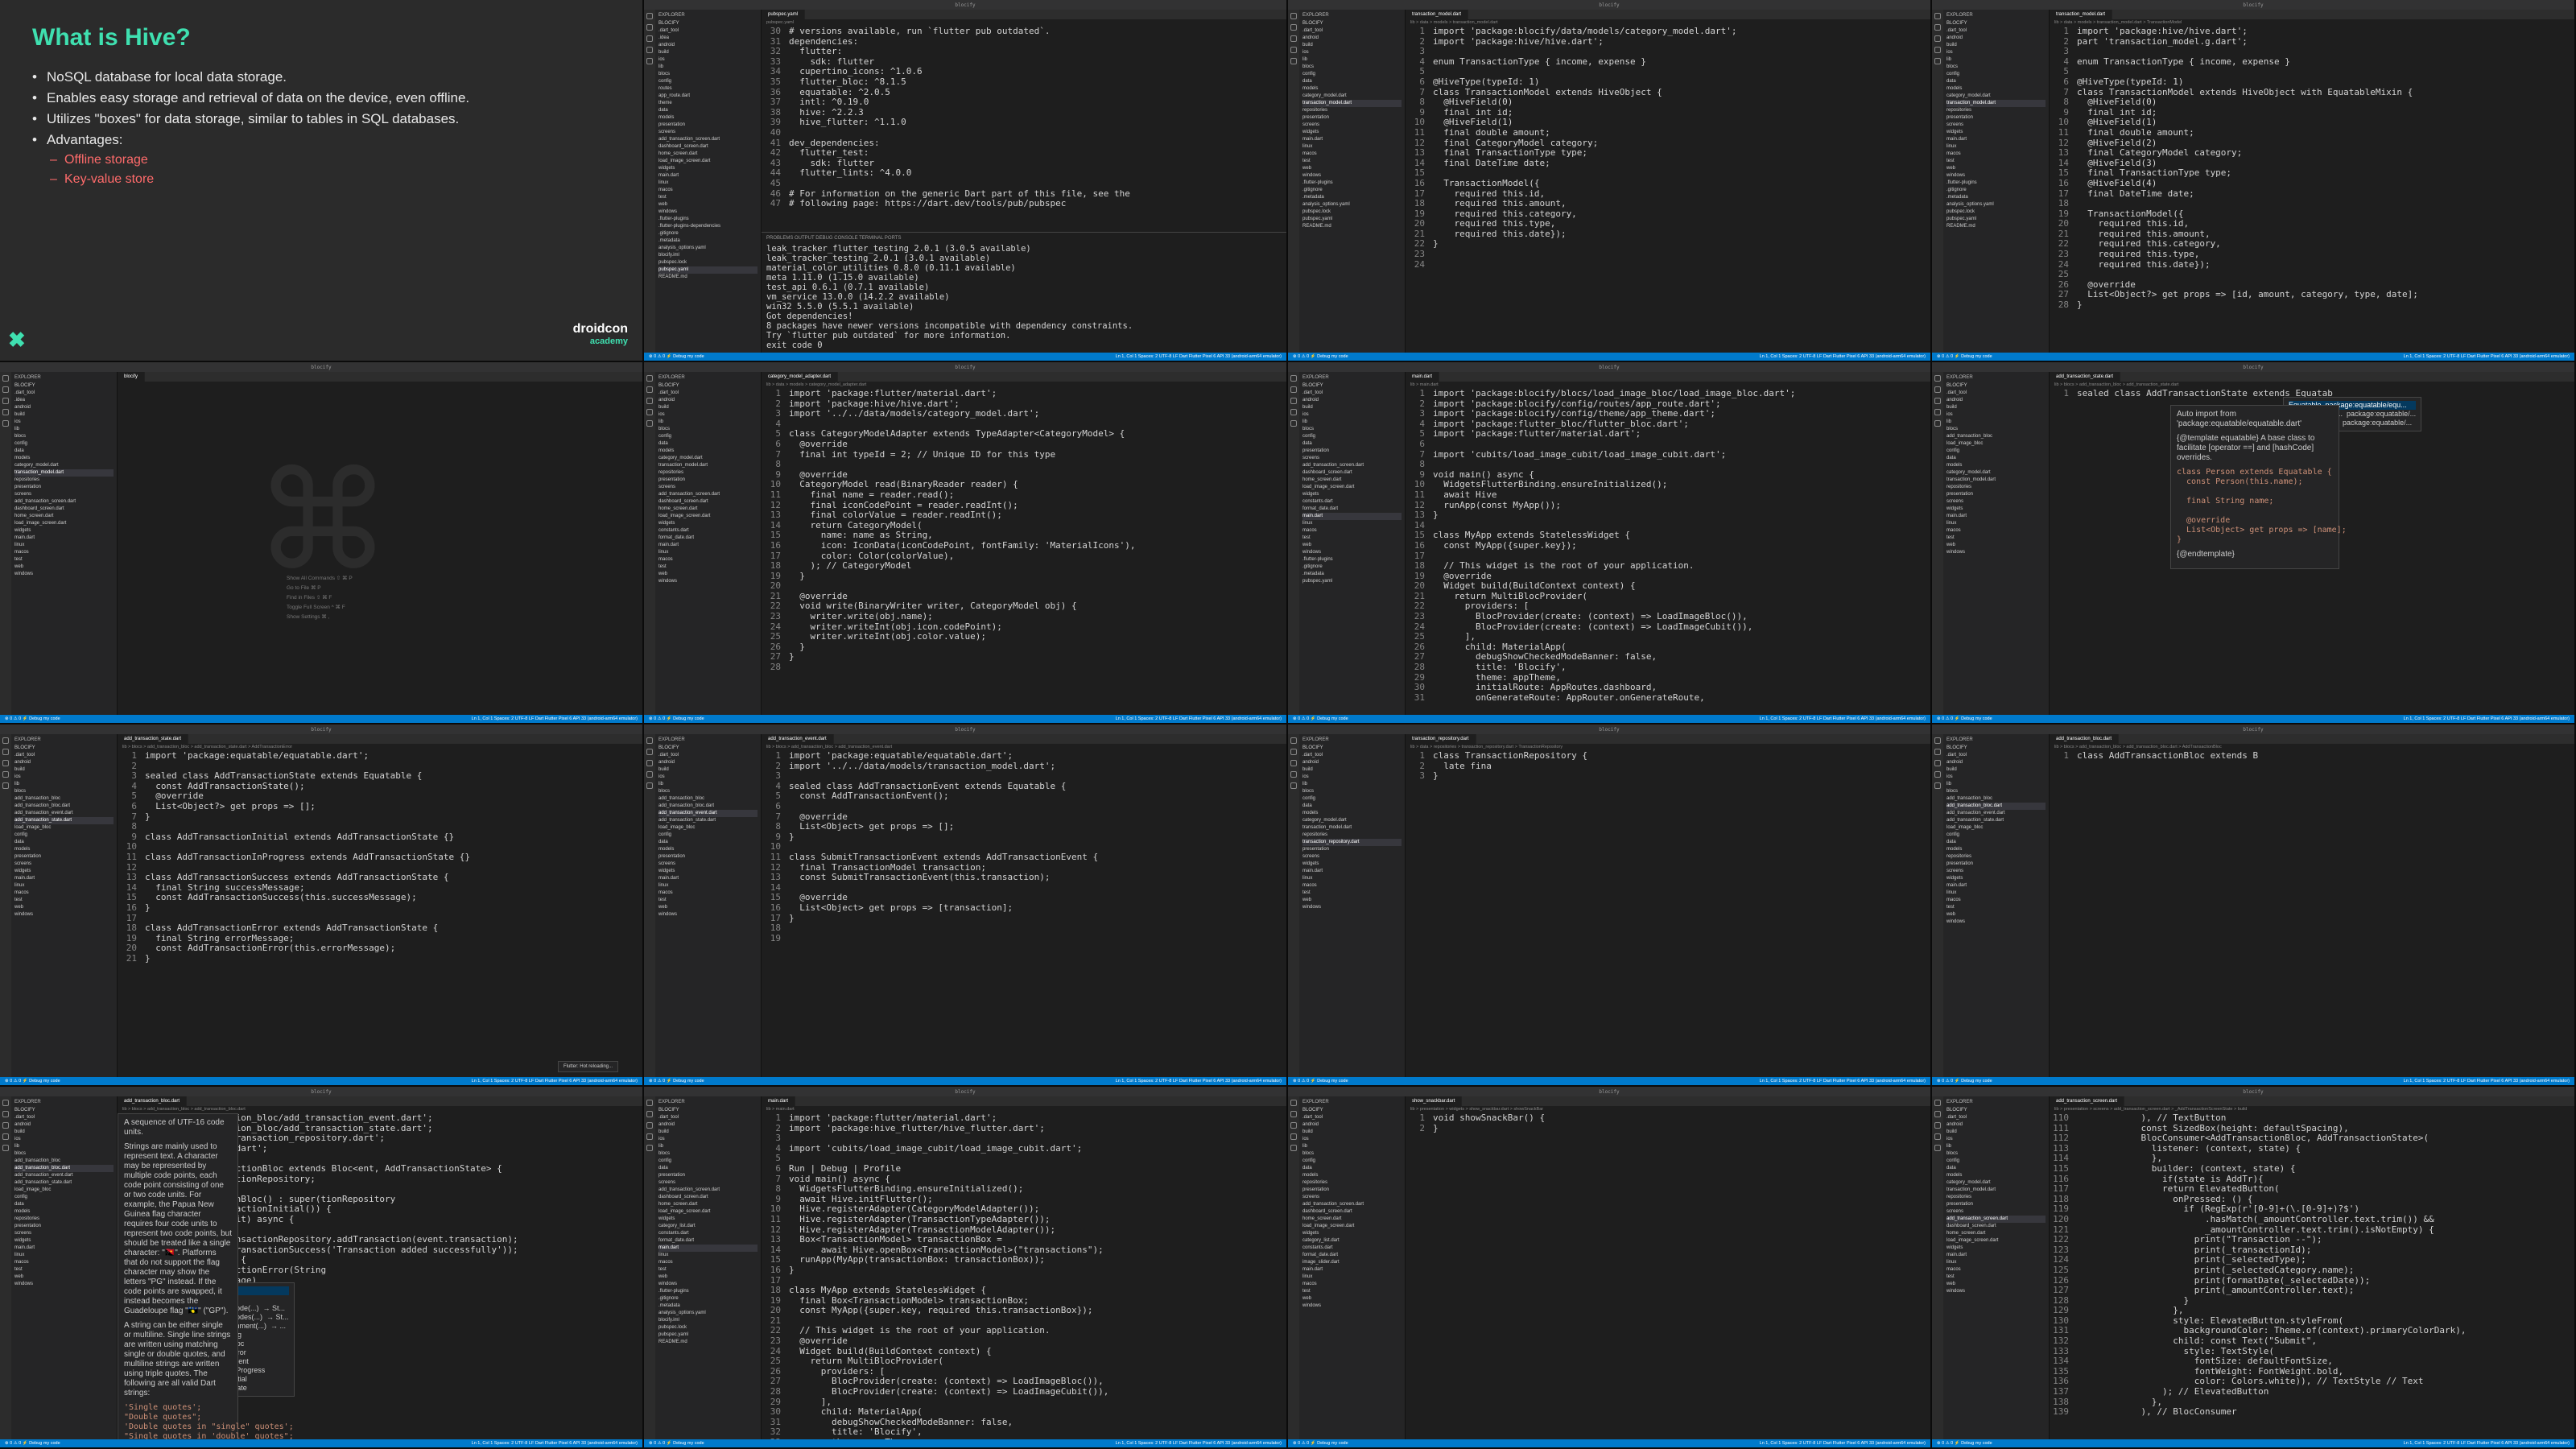  Describe the element at coordinates (1352, 183) in the screenshot. I see `explorer-item: .flutter-plugins` at that location.